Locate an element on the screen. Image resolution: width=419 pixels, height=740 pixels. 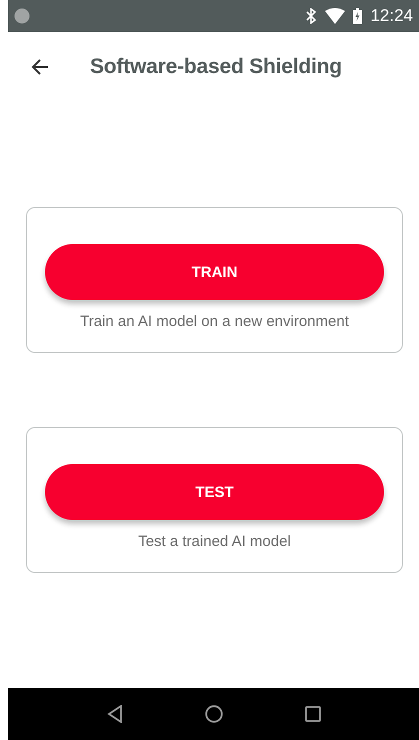
battery-icon is located at coordinates (357, 16).